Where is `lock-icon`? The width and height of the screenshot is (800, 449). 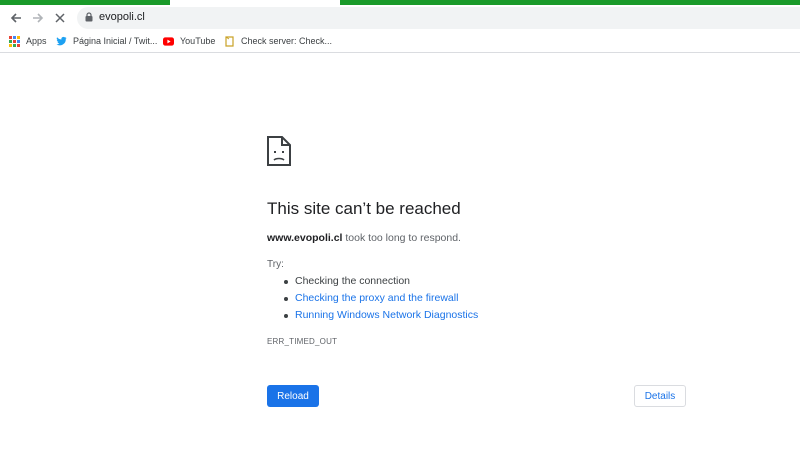
lock-icon is located at coordinates (89, 17).